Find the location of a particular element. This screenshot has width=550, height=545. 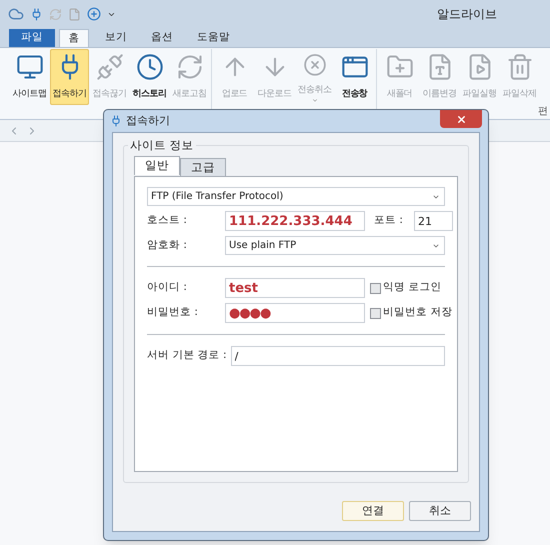

text-field: 21 is located at coordinates (433, 221).